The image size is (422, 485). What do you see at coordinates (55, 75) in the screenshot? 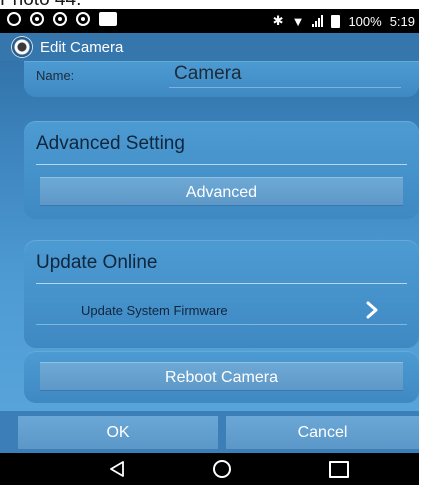
I see `name-label: Name:` at bounding box center [55, 75].